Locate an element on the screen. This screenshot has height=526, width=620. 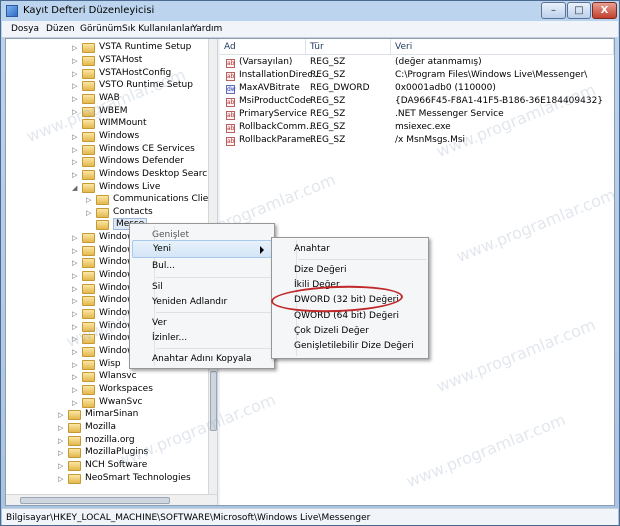
title-bar: Kayıt Defteri Düzenleyicisi – □ X is located at coordinates (310, 11).